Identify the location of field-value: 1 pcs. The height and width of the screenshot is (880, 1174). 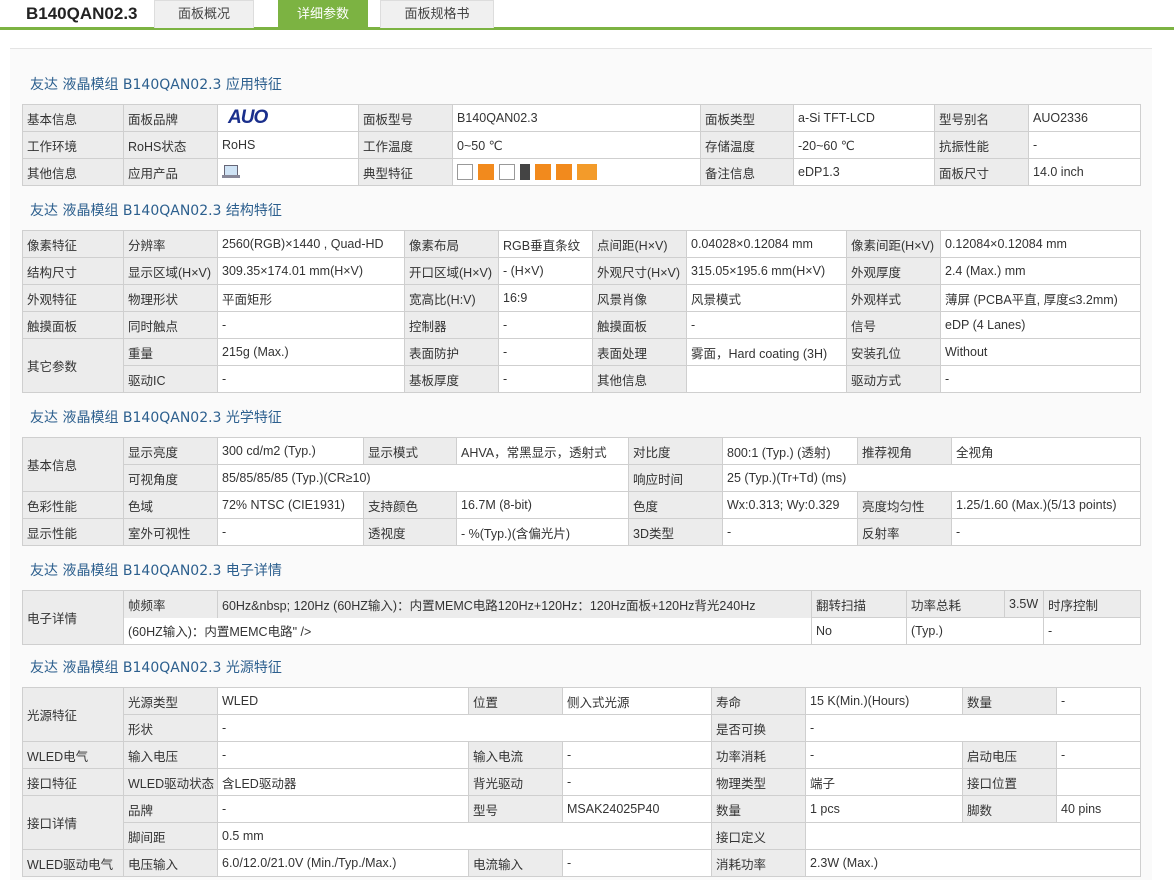
(884, 809).